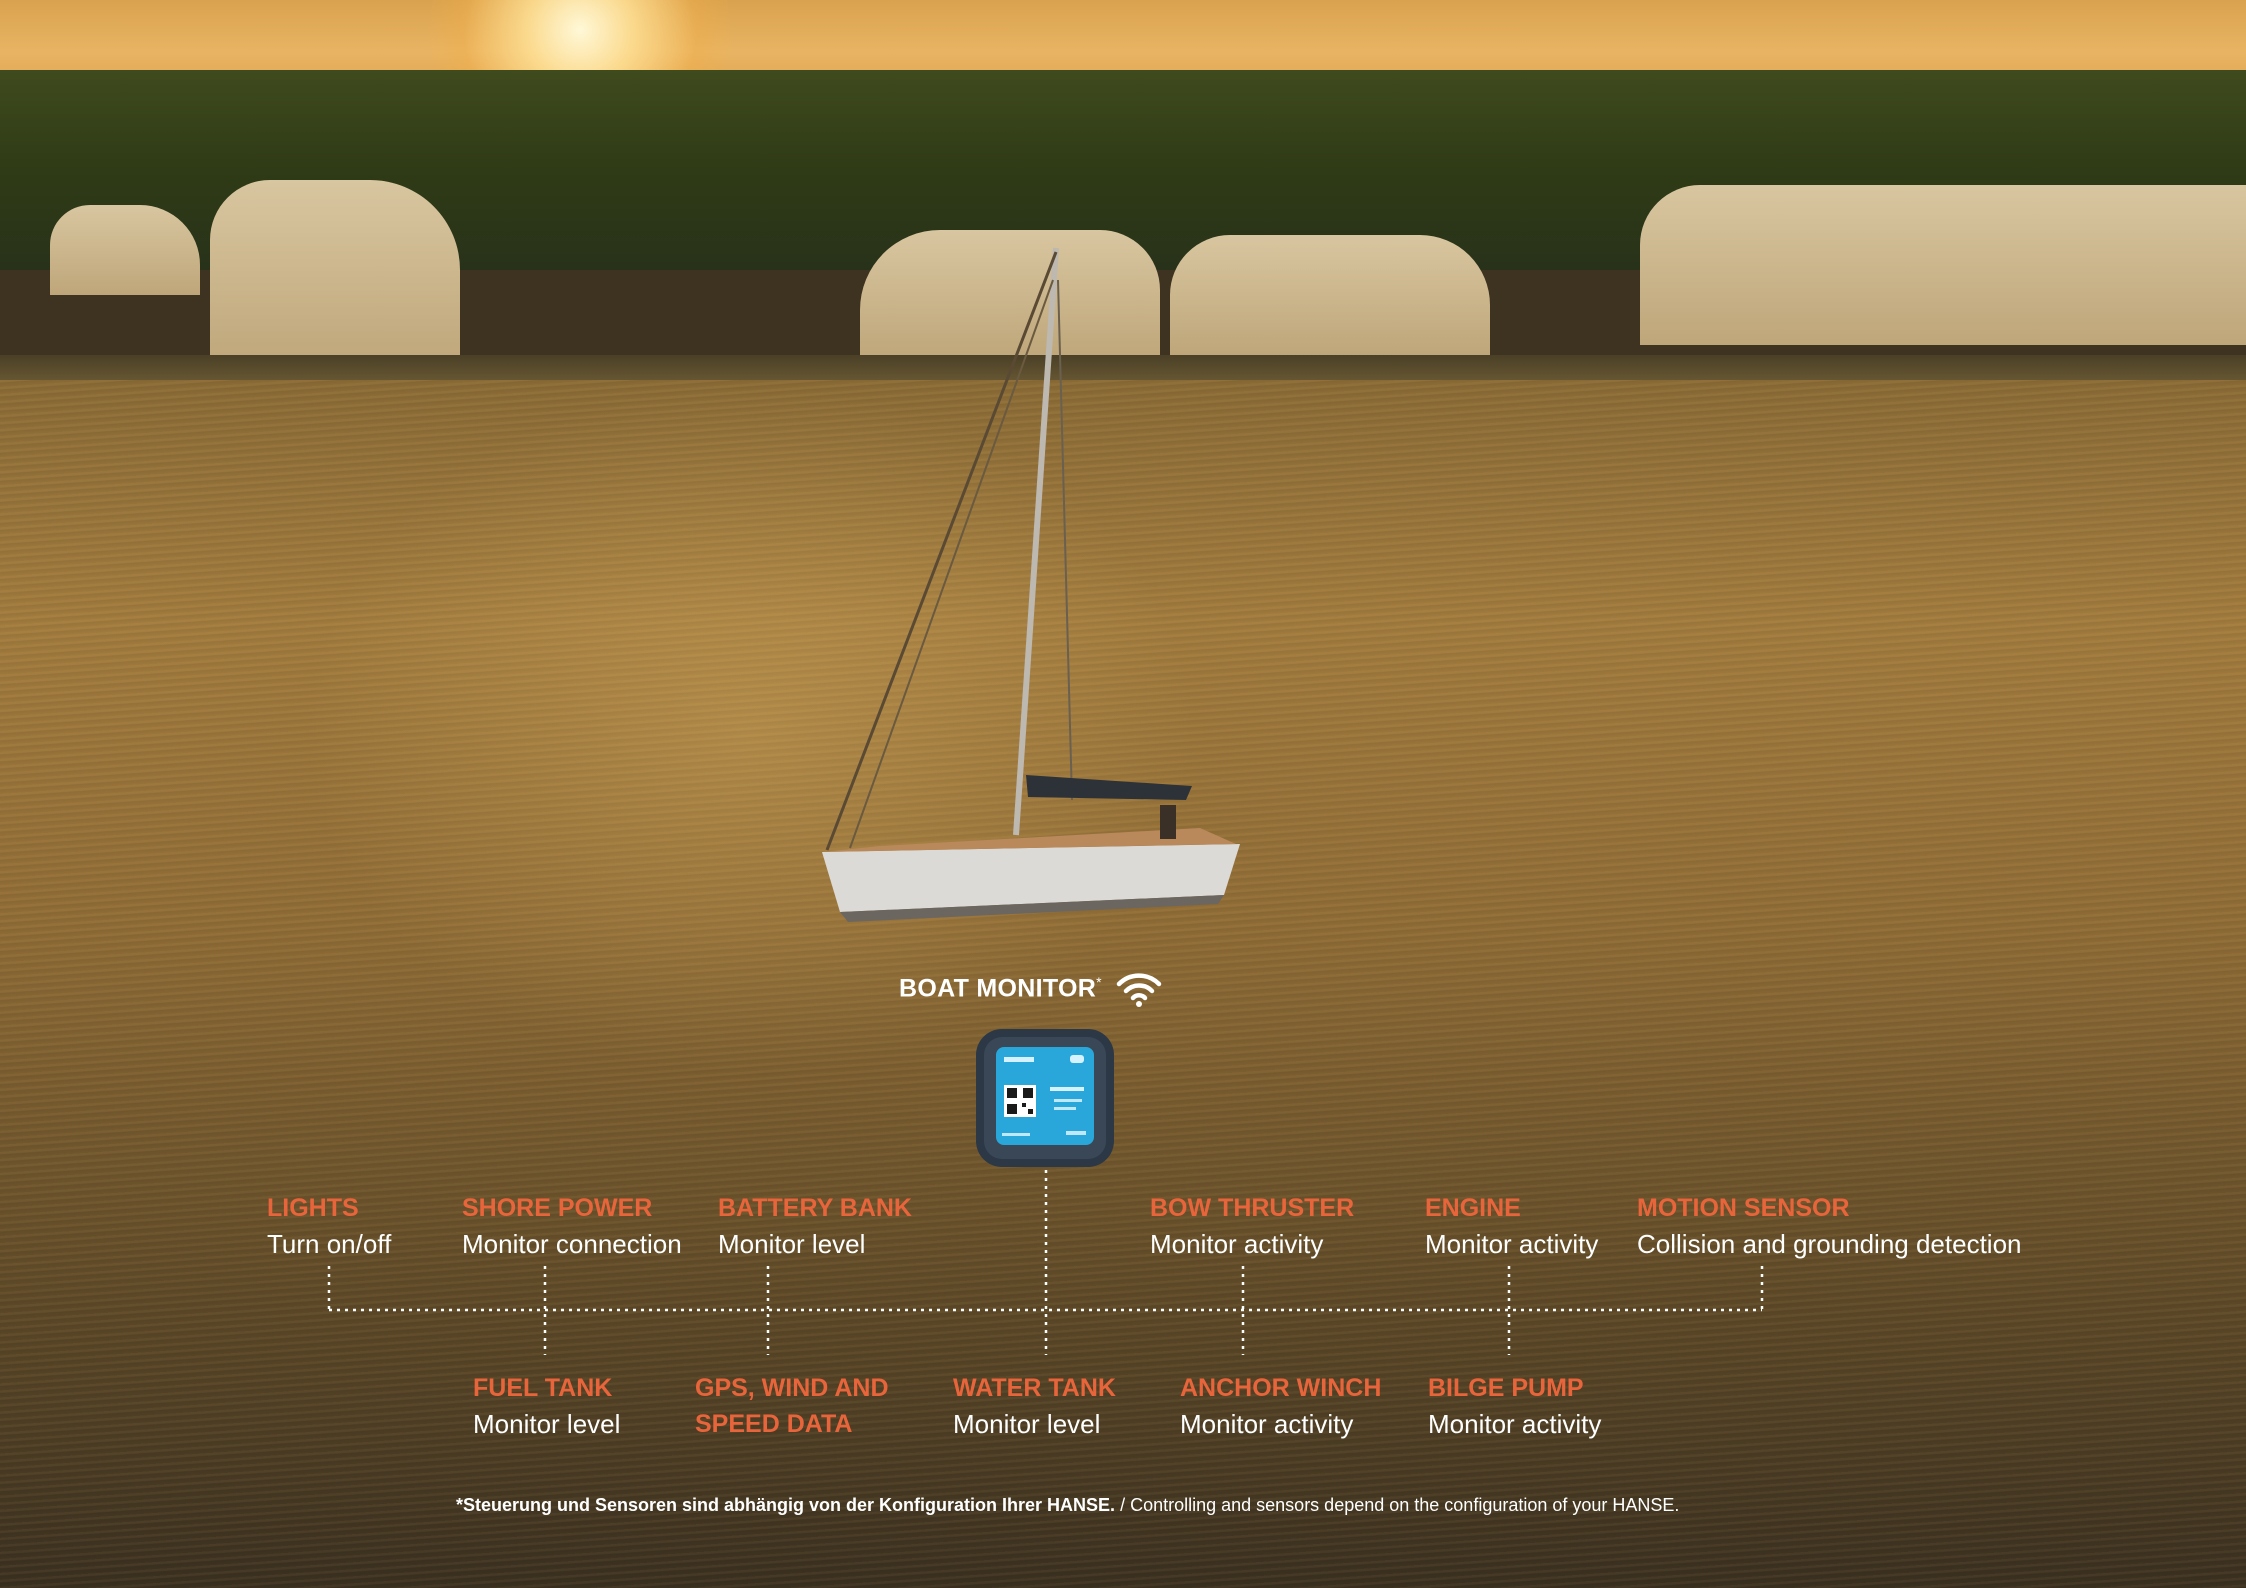 The image size is (2246, 1588). Describe the element at coordinates (792, 1388) in the screenshot. I see `feature-name: GPS, WIND AND` at that location.